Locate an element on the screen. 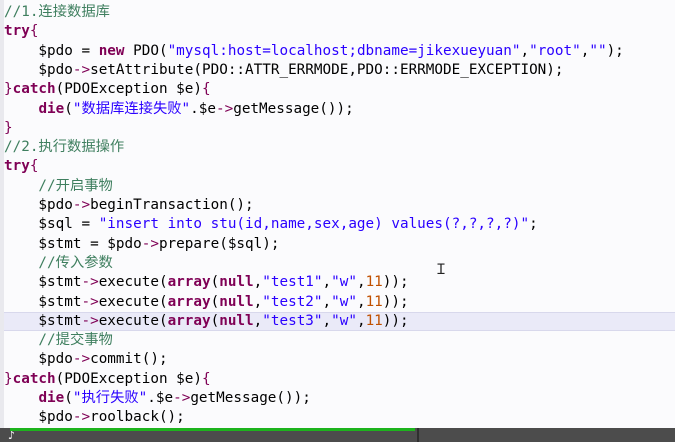  code-token-op is located at coordinates (21, 109).